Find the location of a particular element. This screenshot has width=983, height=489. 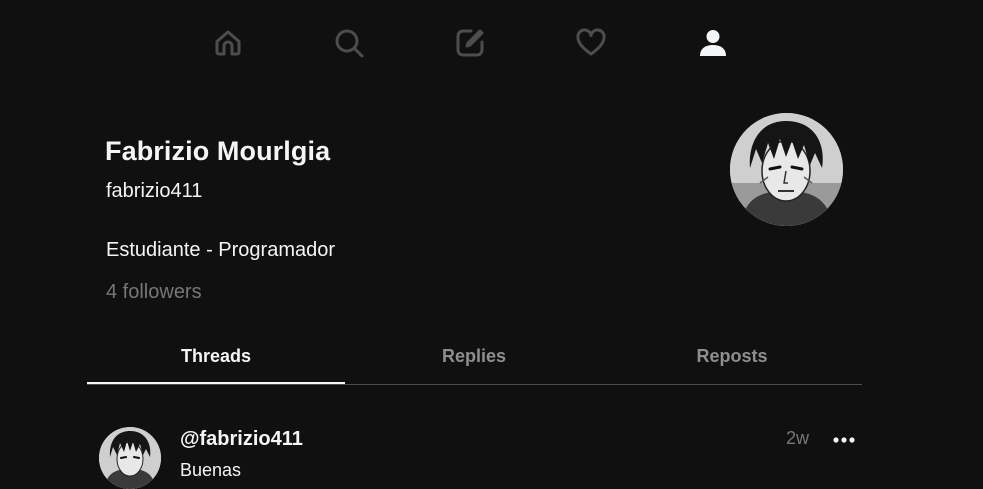

tab-replies: Replies is located at coordinates (474, 356).